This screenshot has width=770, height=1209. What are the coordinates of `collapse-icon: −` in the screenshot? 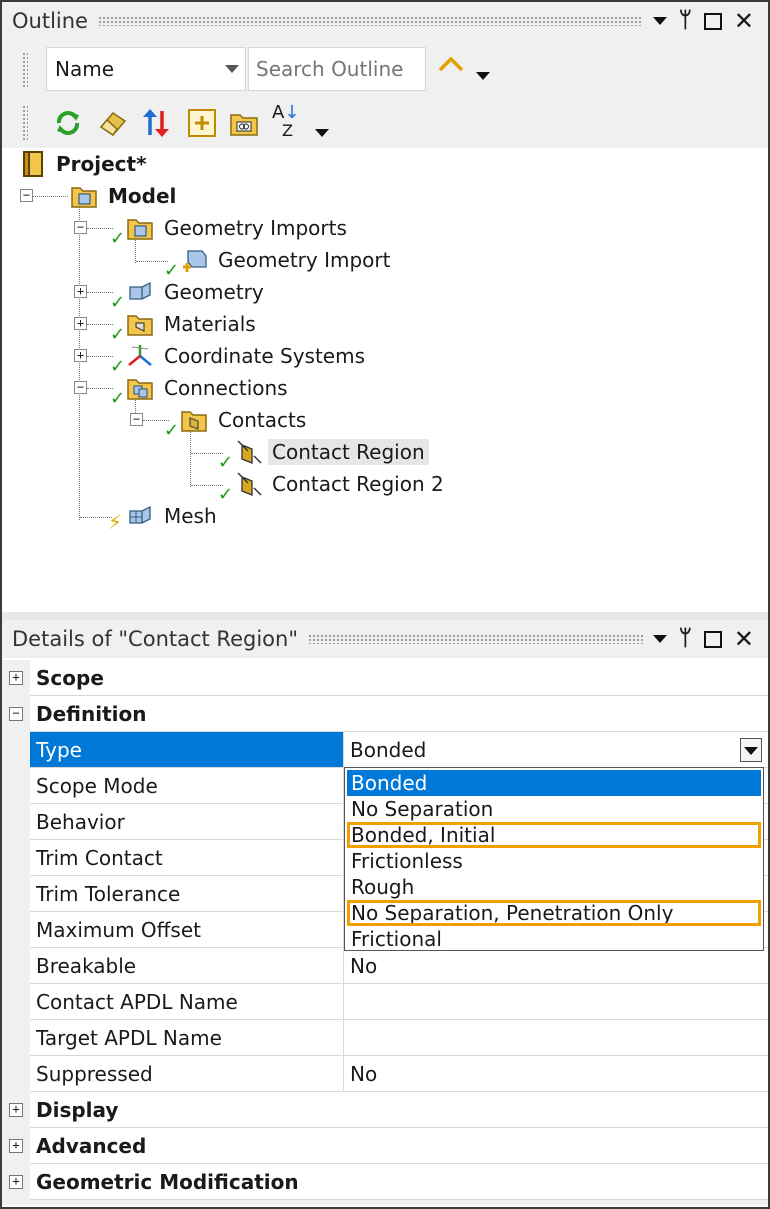 It's located at (16, 714).